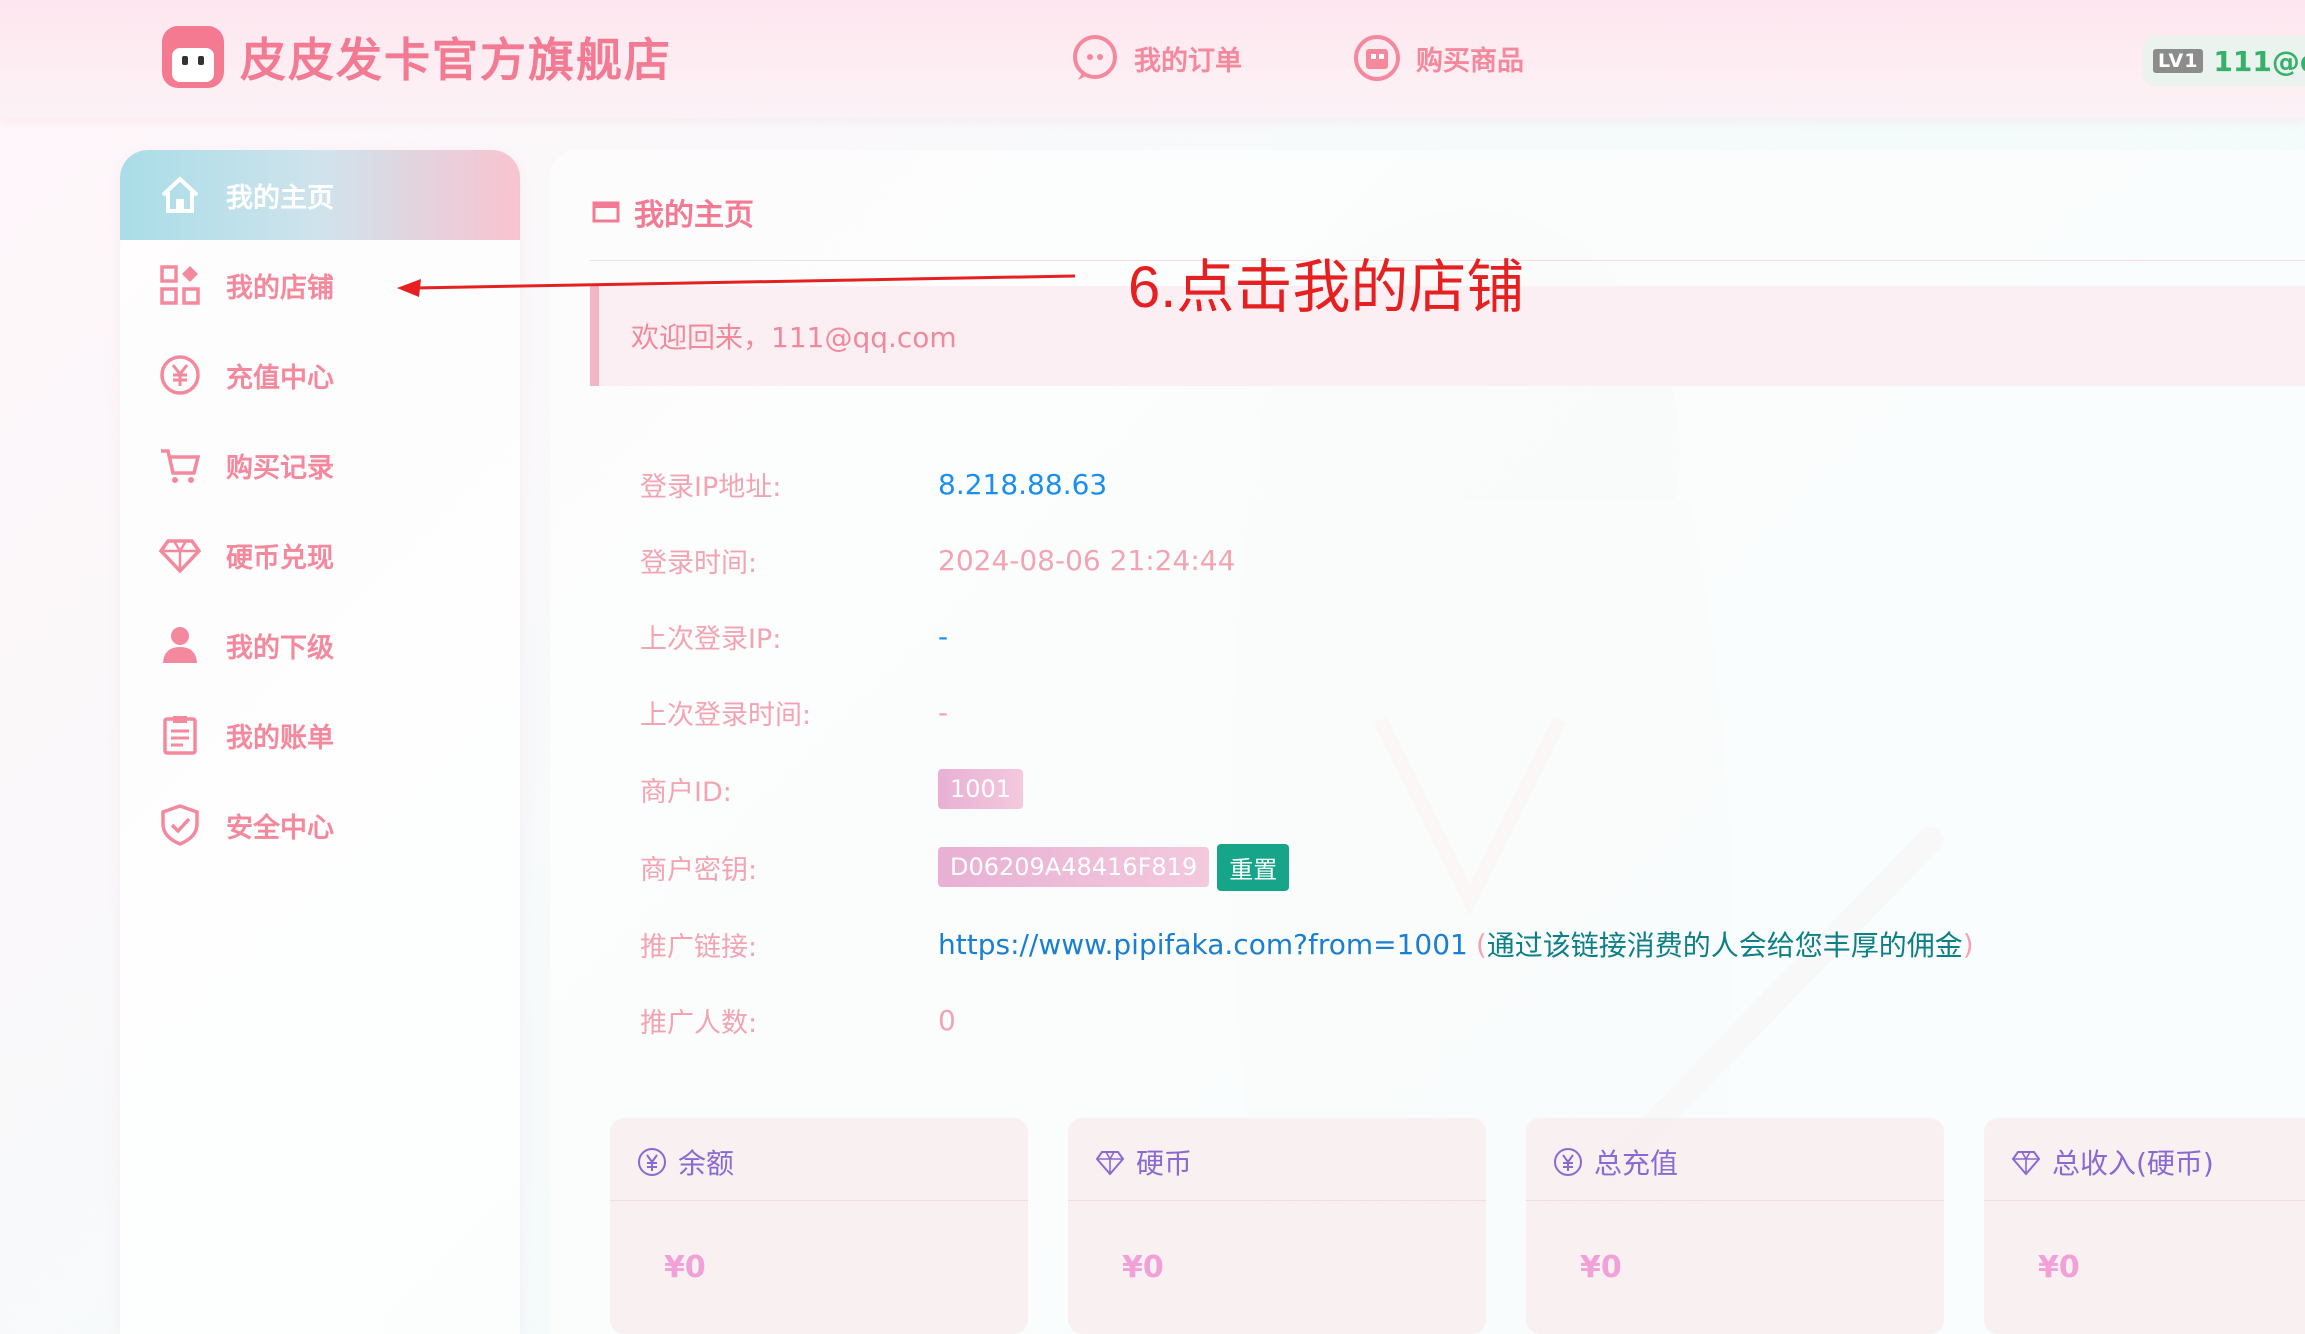  What do you see at coordinates (2178, 61) in the screenshot?
I see `level-badge: LV1` at bounding box center [2178, 61].